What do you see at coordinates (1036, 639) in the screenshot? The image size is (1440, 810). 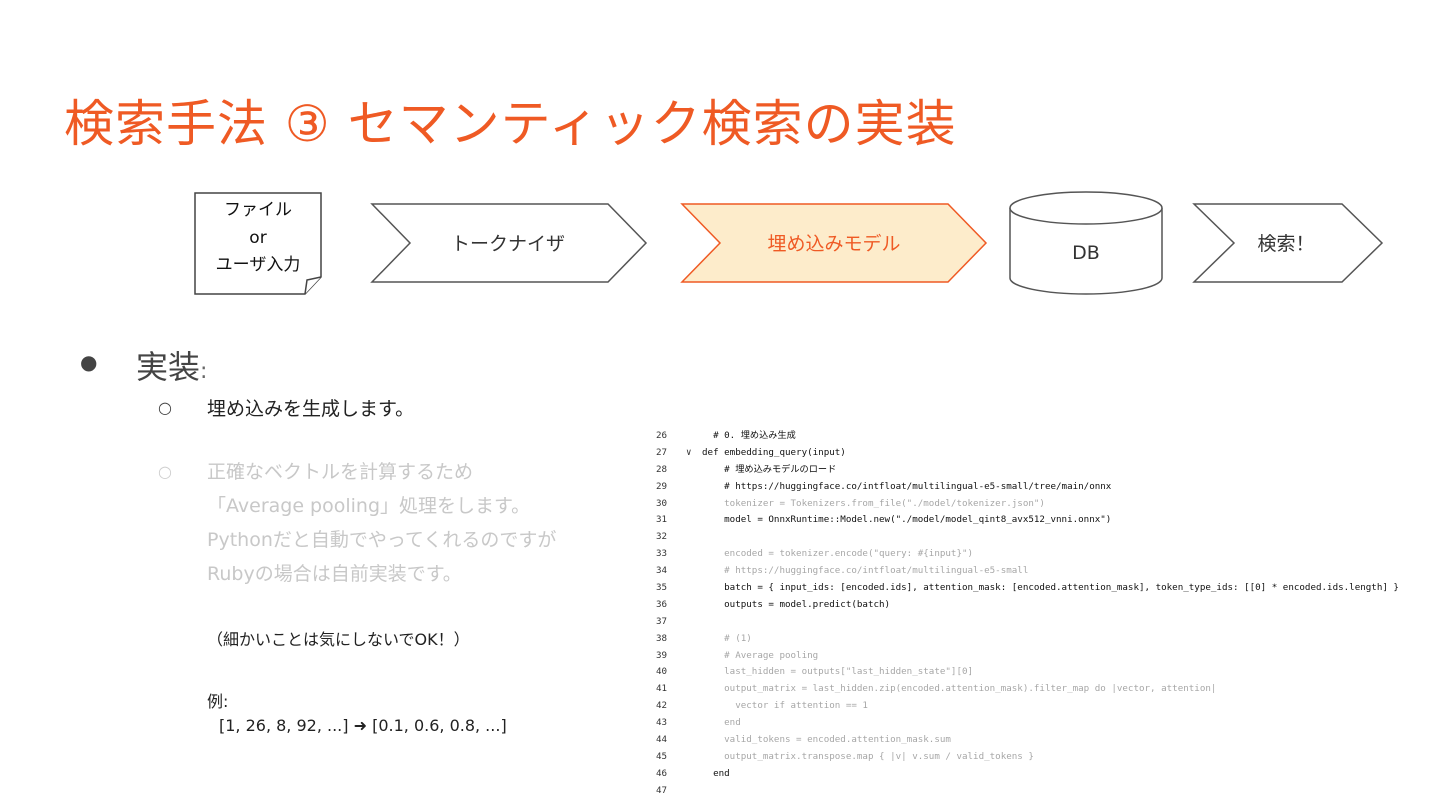 I see `code-line: 38 # (1)` at bounding box center [1036, 639].